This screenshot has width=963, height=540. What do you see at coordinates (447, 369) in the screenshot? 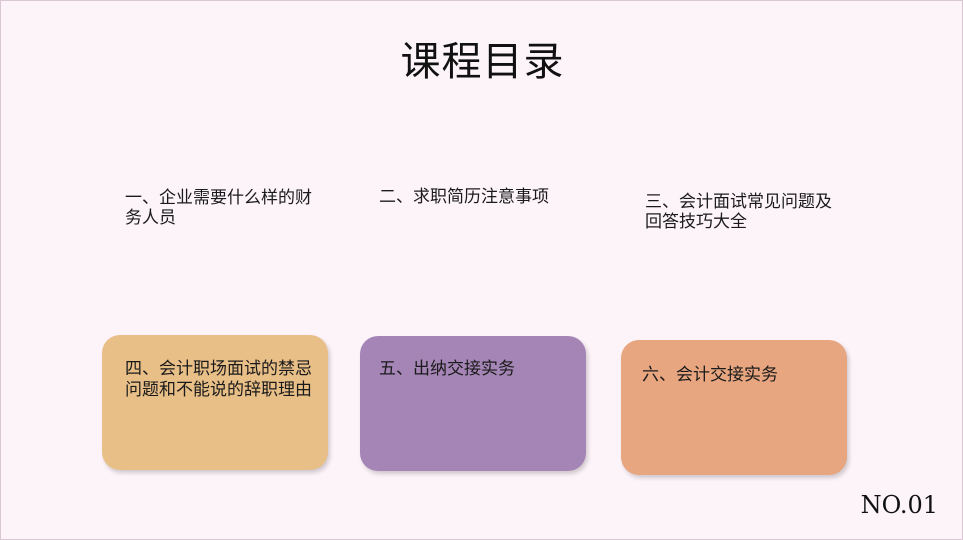
I see `catalog-card-5-label: 五、出纳交接实务` at bounding box center [447, 369].